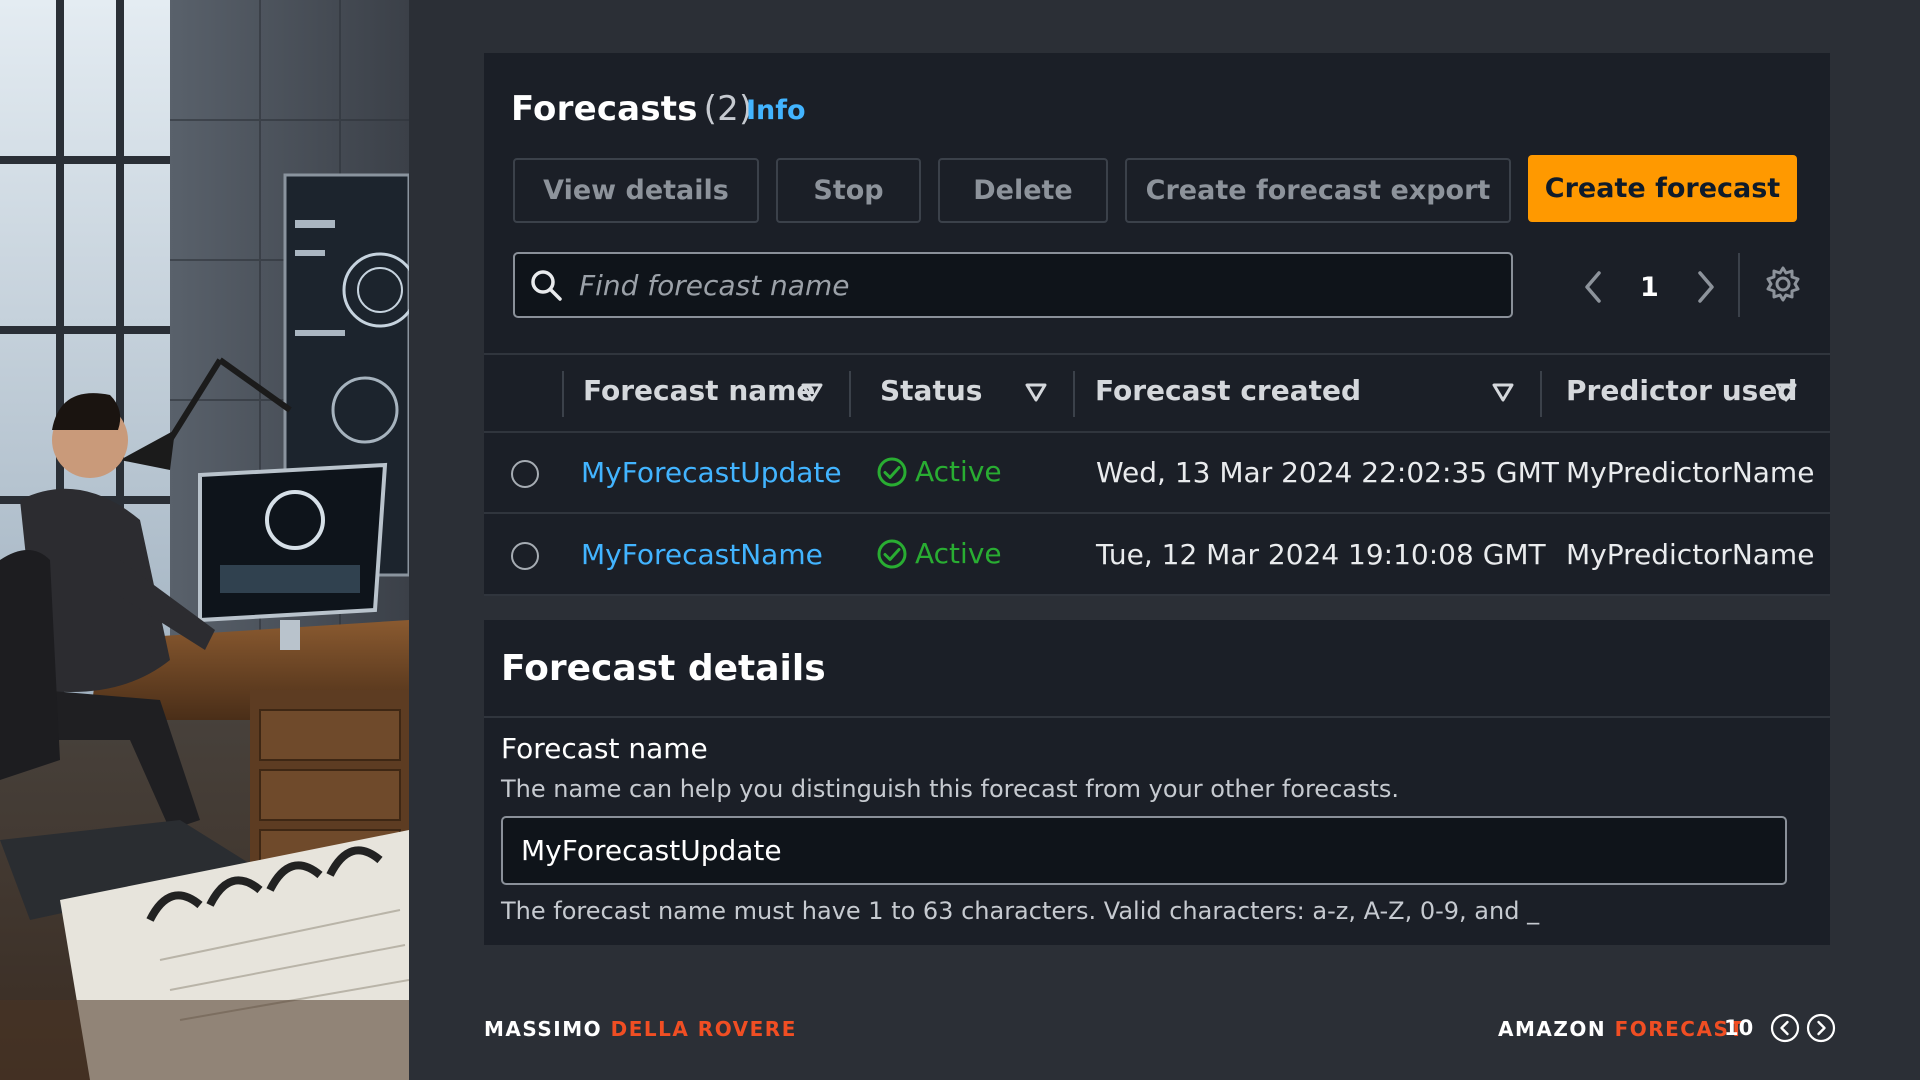  Describe the element at coordinates (1327, 472) in the screenshot. I see `forecast-created-cell: Wed, 13 Mar 2024 22:02:35 GMT` at that location.